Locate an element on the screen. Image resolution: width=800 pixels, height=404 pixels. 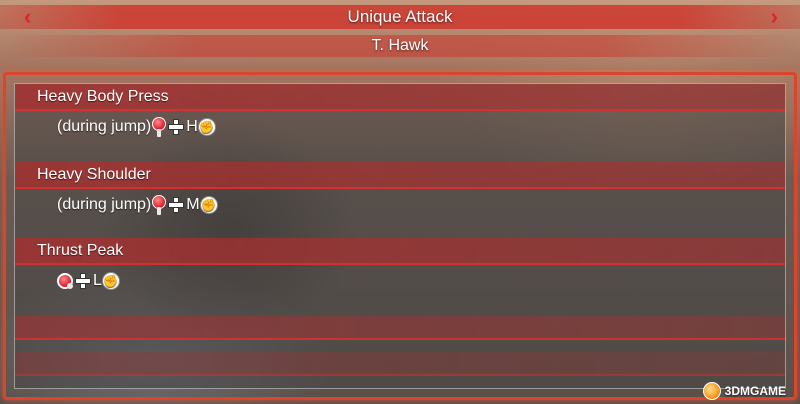
button-letter: H is located at coordinates (192, 126).